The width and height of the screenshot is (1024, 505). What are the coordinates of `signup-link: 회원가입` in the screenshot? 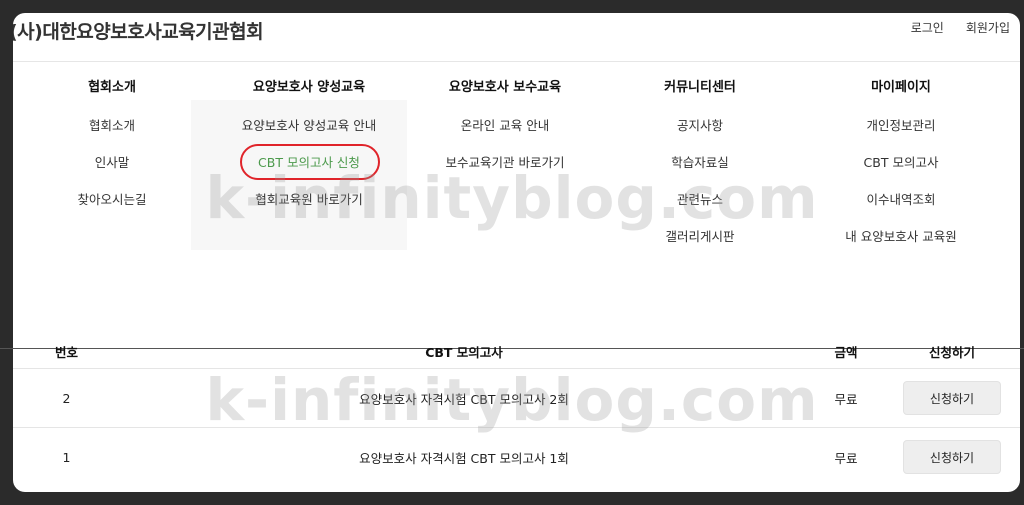 It's located at (988, 27).